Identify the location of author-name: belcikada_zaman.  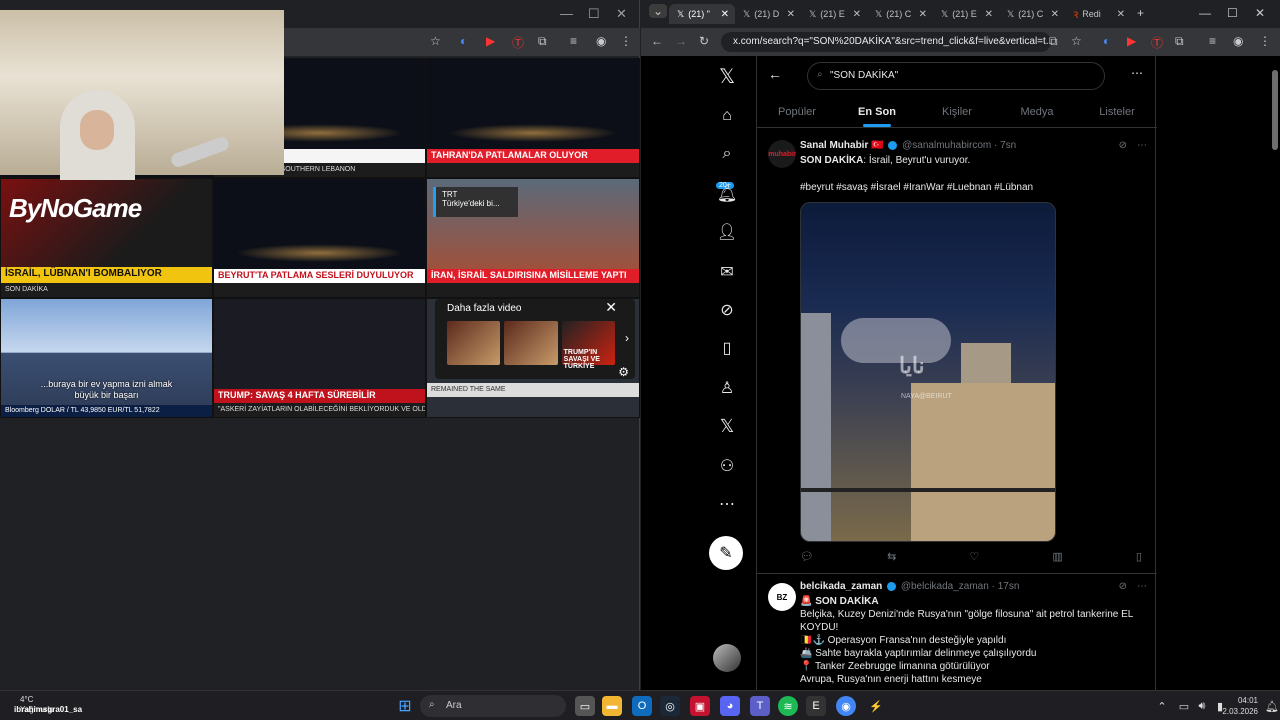
(841, 586).